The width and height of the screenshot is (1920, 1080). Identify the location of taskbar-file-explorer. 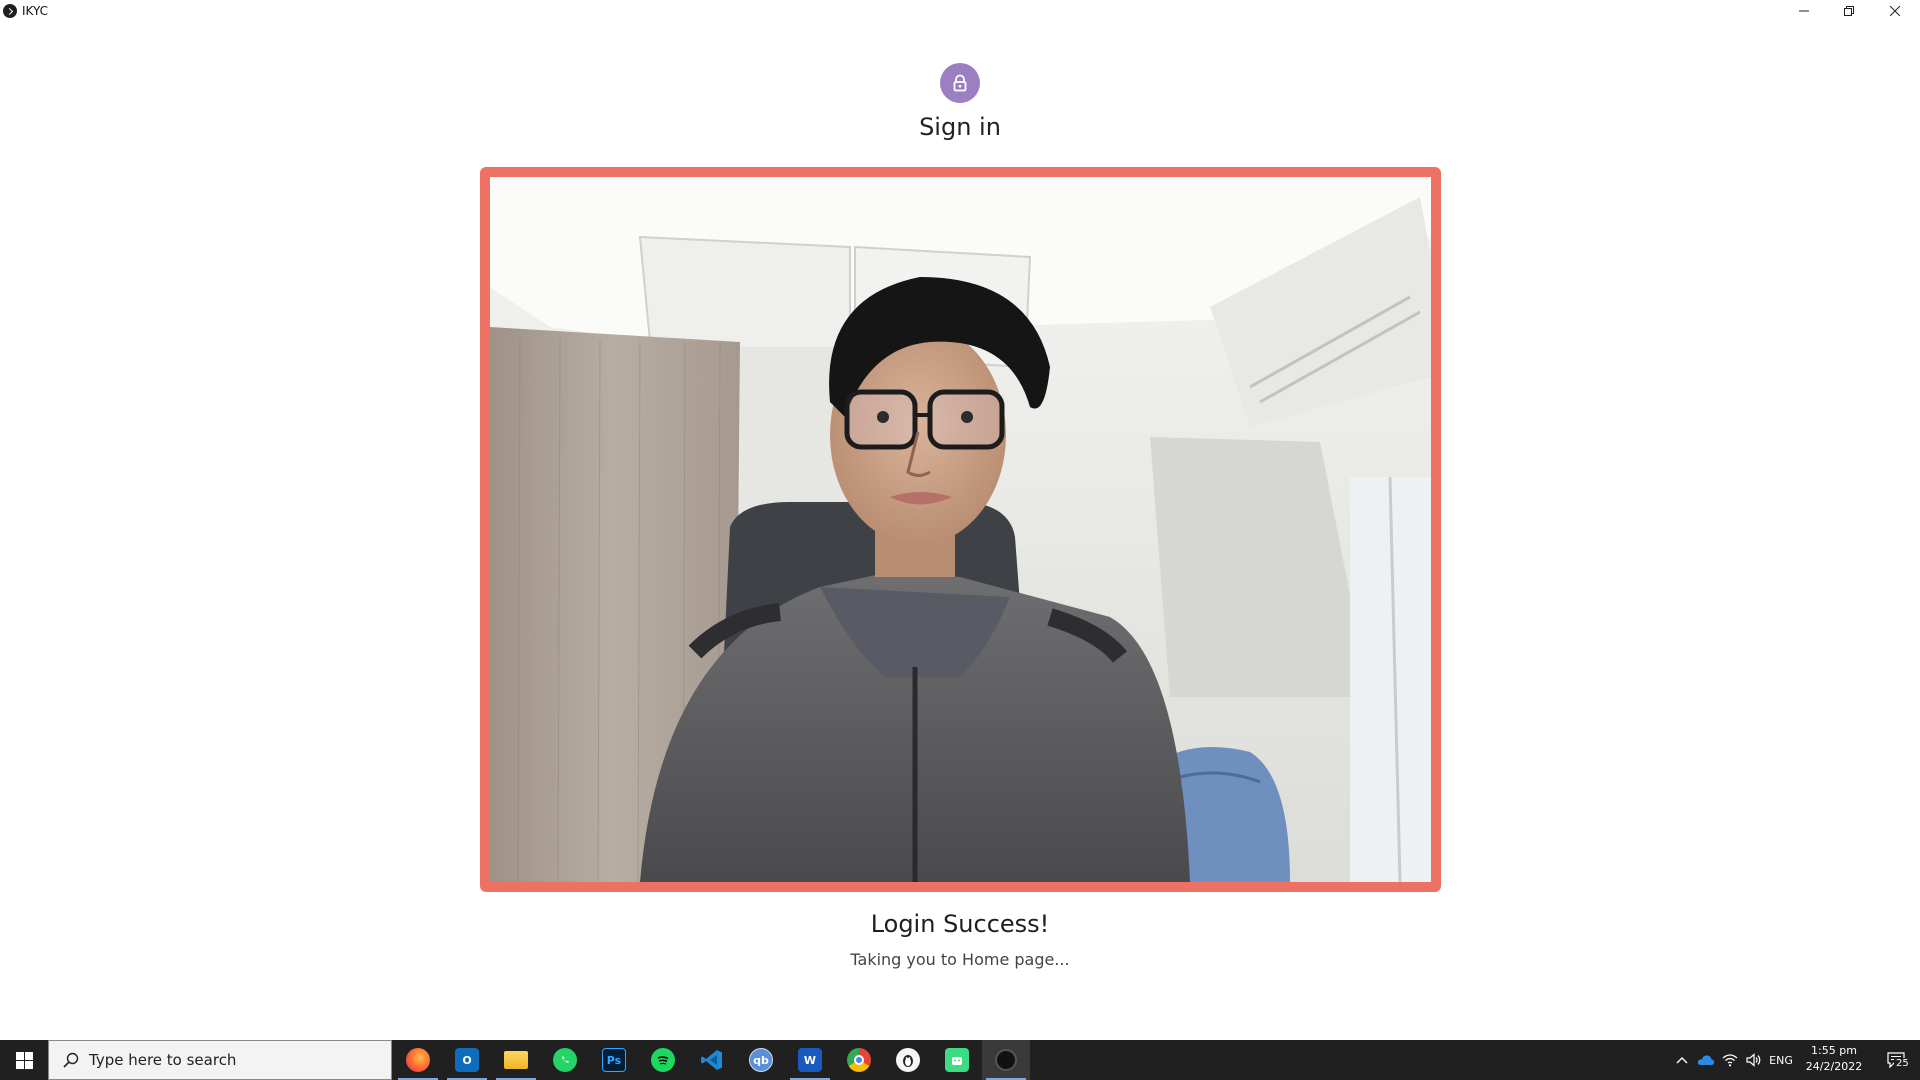
(516, 1060).